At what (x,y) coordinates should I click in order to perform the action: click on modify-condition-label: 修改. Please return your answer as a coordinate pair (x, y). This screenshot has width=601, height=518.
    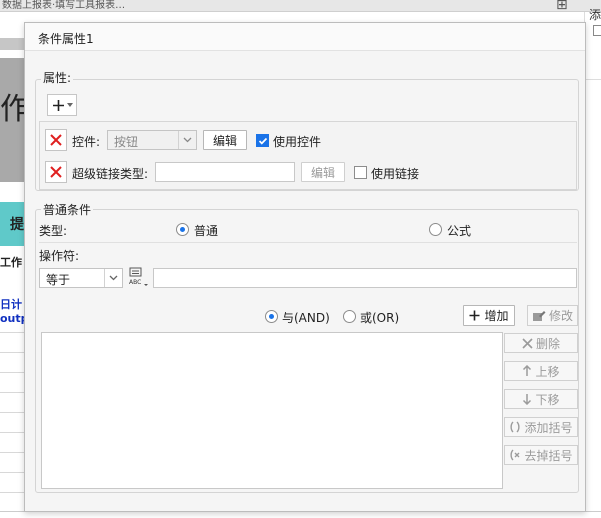
    Looking at the image, I should click on (560, 316).